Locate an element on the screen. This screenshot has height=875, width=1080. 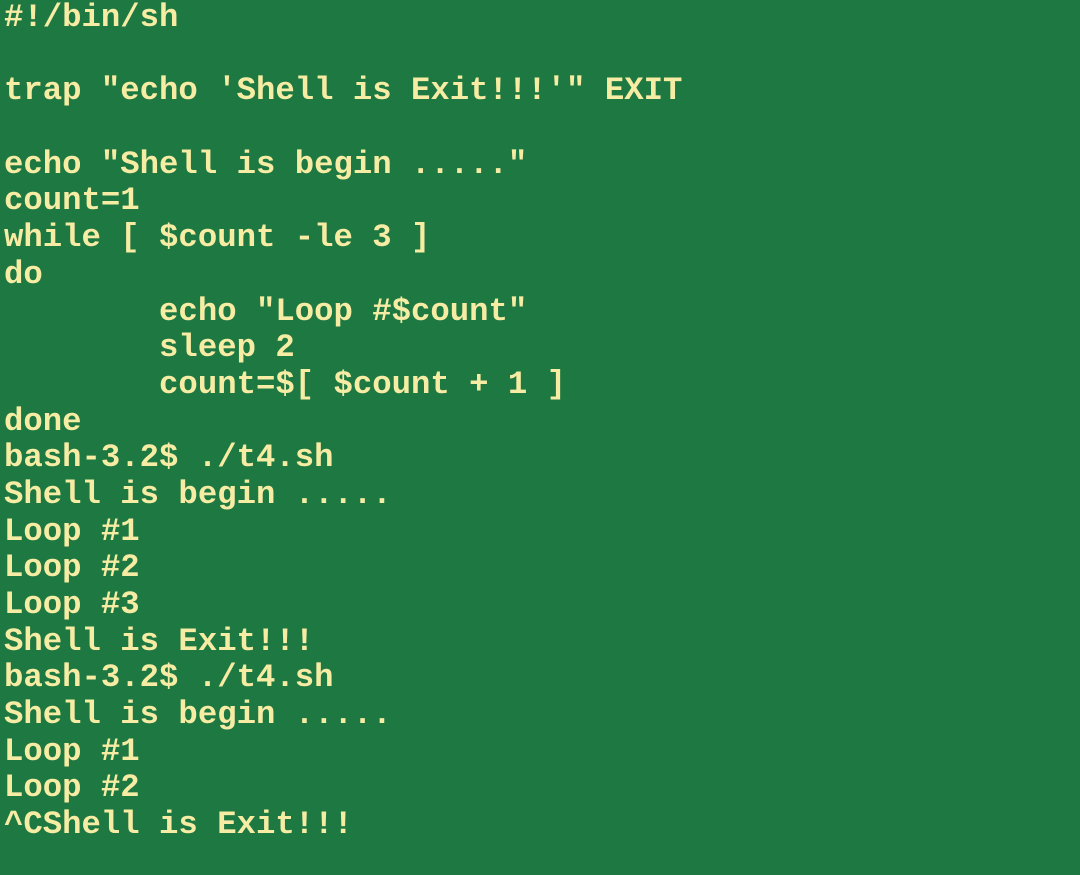
terminal-line: Shell is Exit!!! is located at coordinates (159, 641).